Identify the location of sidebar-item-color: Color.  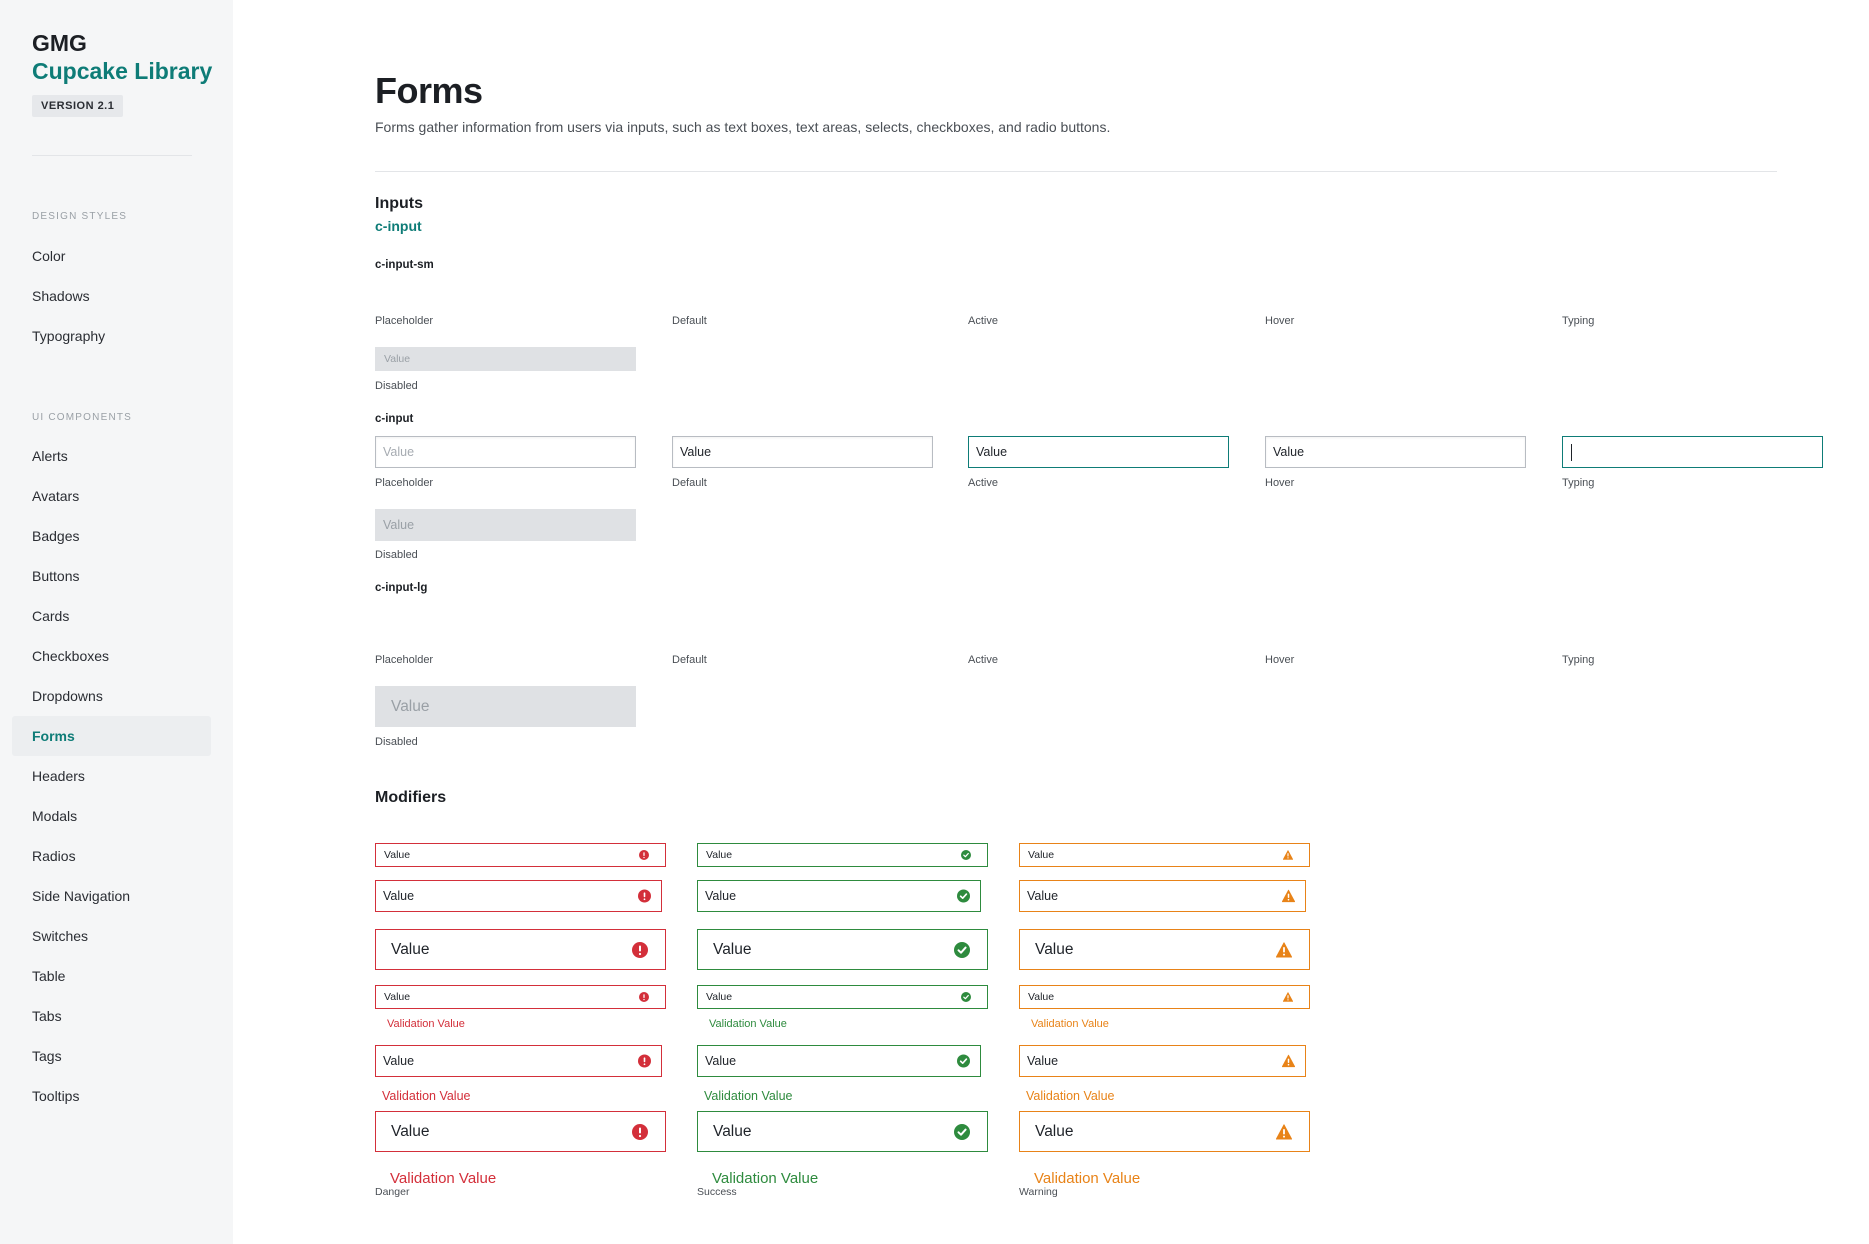
(111, 256).